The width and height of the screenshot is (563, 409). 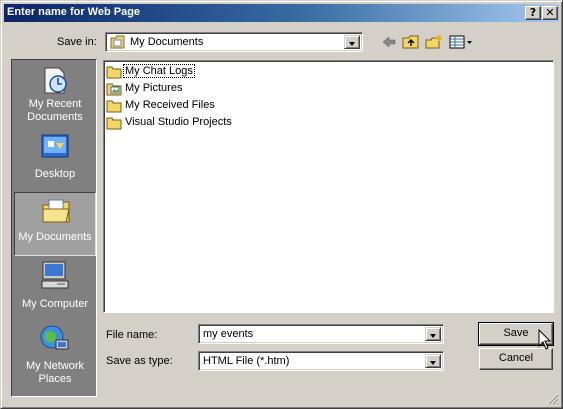 What do you see at coordinates (55, 290) in the screenshot?
I see `place-my-computer: My Computer` at bounding box center [55, 290].